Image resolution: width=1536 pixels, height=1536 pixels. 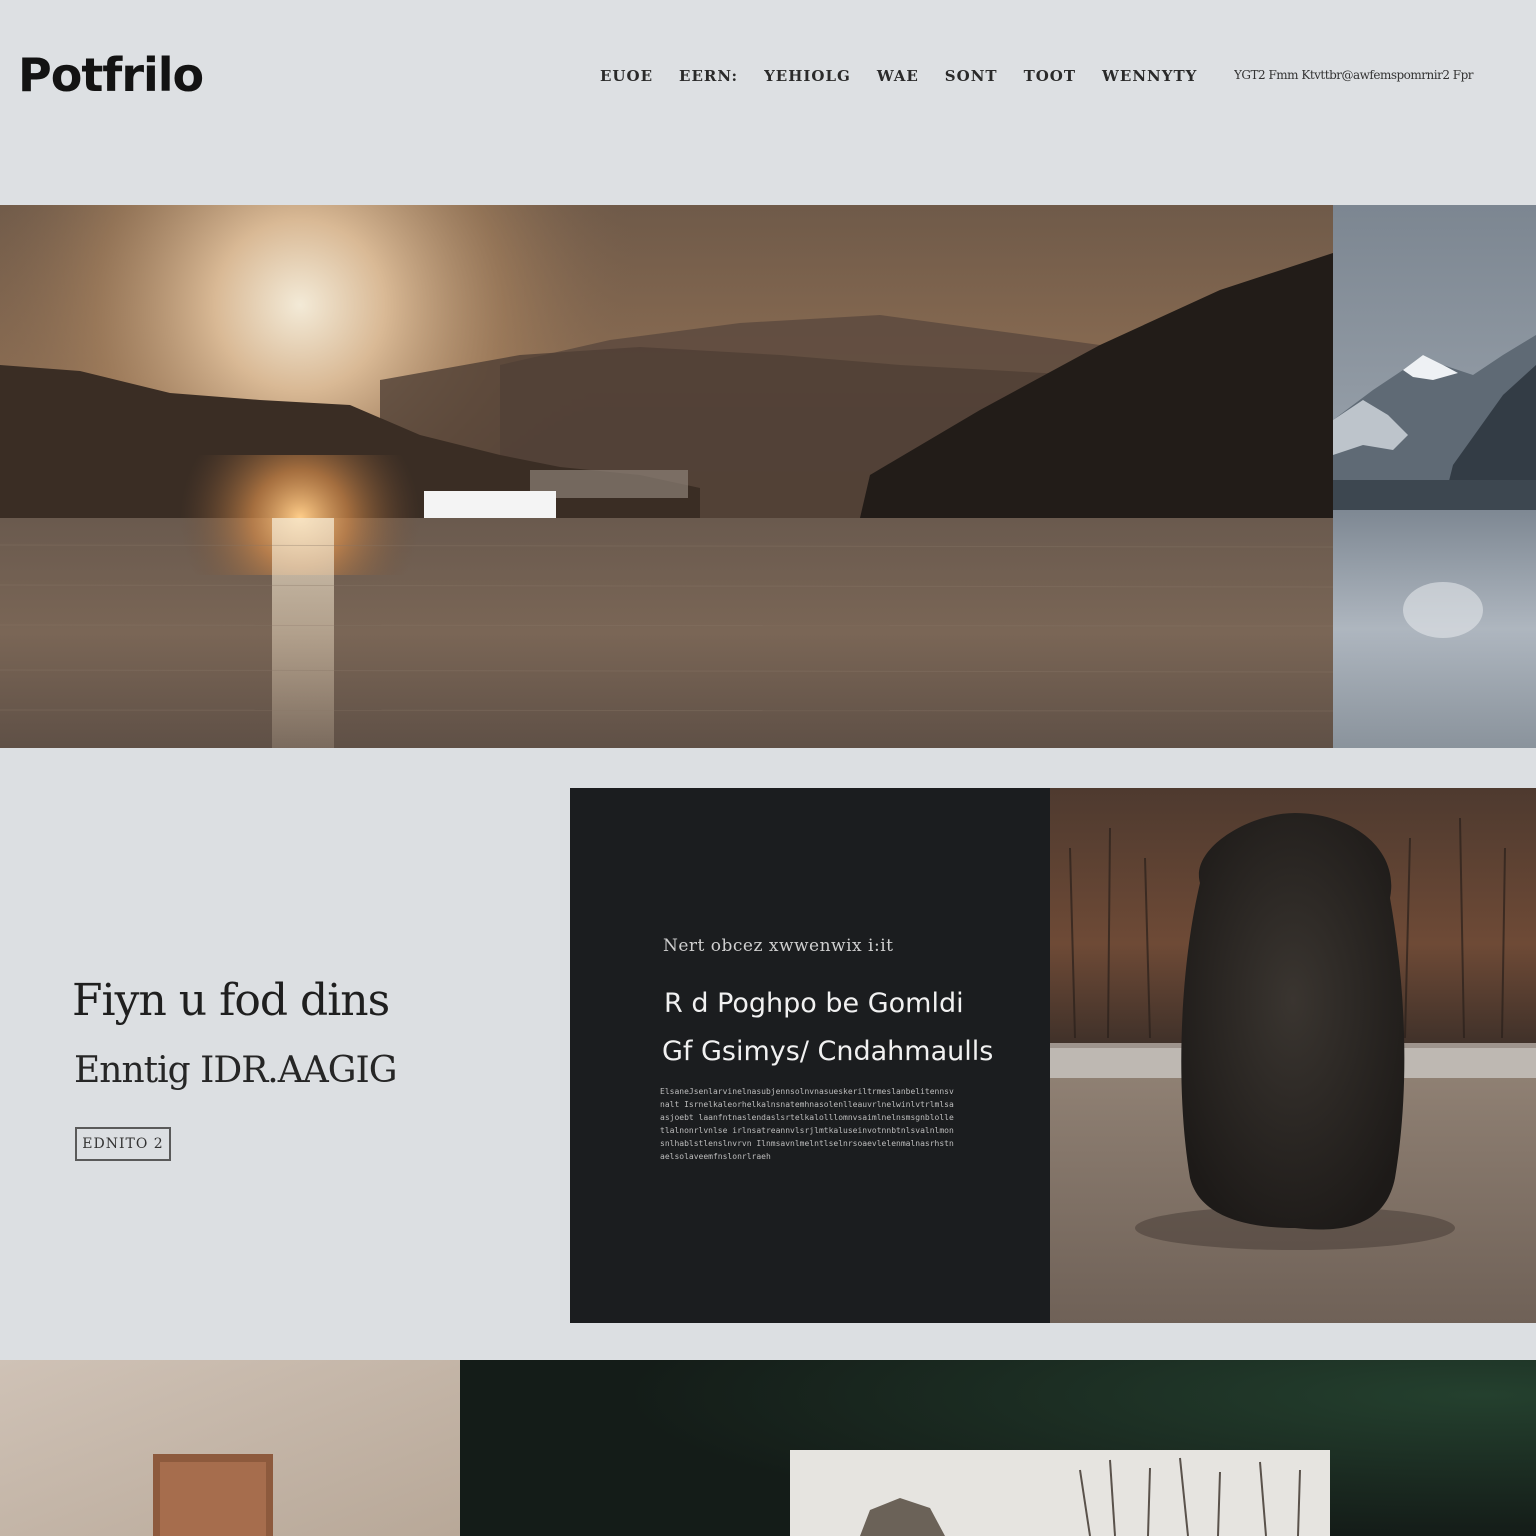 What do you see at coordinates (778, 946) in the screenshot?
I see `card-eyebrow: Nert obcez xwwenwix i:it` at bounding box center [778, 946].